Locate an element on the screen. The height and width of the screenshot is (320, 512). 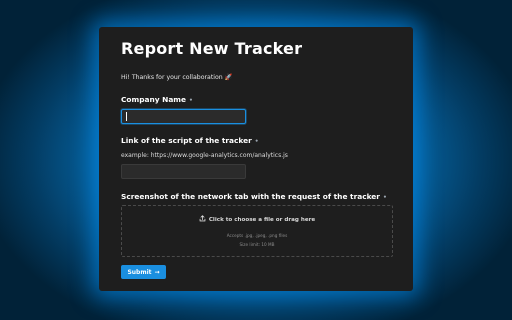
intro-text: Hi! Thanks for your collaboration 🚀 is located at coordinates (177, 77).